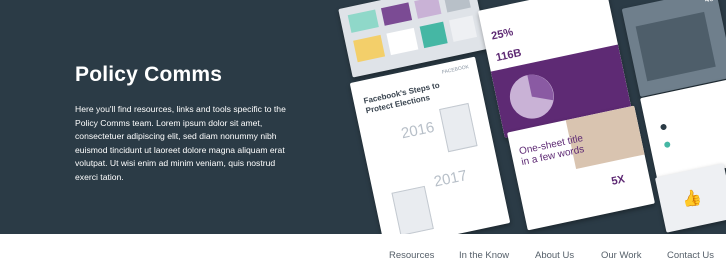 Image resolution: width=726 pixels, height=266 pixels. What do you see at coordinates (428, 9) in the screenshot?
I see `tile-lilac` at bounding box center [428, 9].